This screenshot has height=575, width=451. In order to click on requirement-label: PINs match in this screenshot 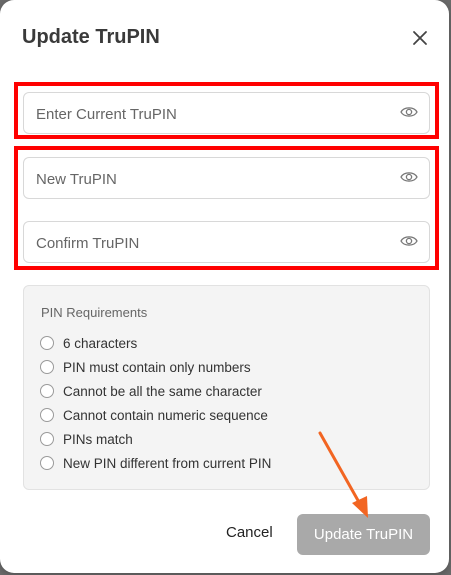, I will do `click(98, 439)`.